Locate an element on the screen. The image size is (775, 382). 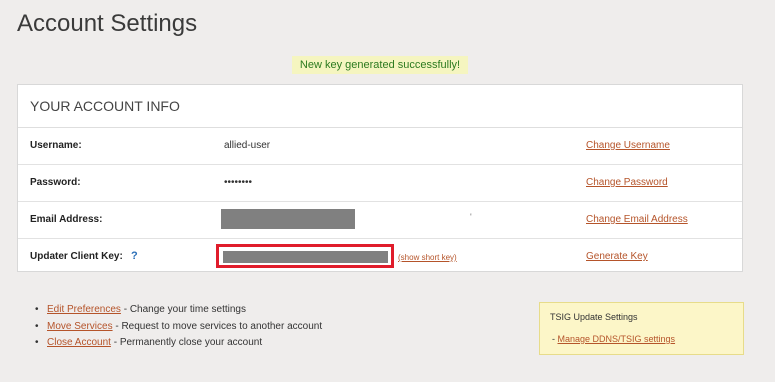
email-value-redacted is located at coordinates (288, 219).